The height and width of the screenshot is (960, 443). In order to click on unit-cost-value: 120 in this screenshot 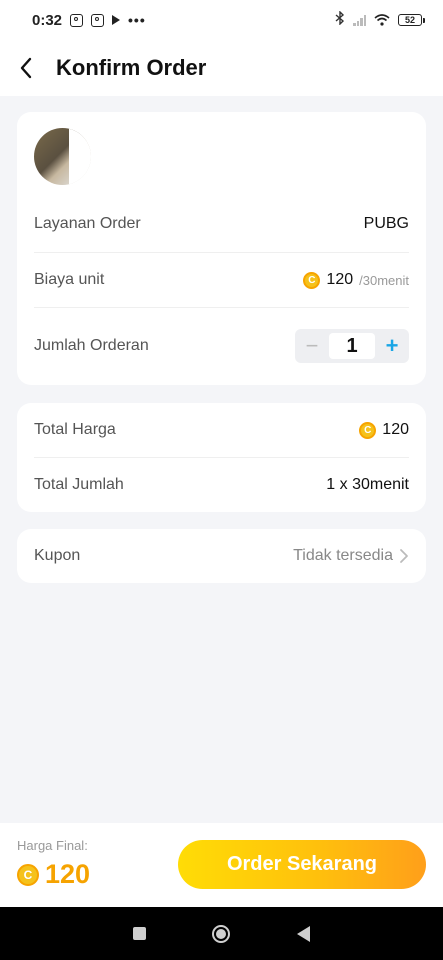, I will do `click(340, 279)`.